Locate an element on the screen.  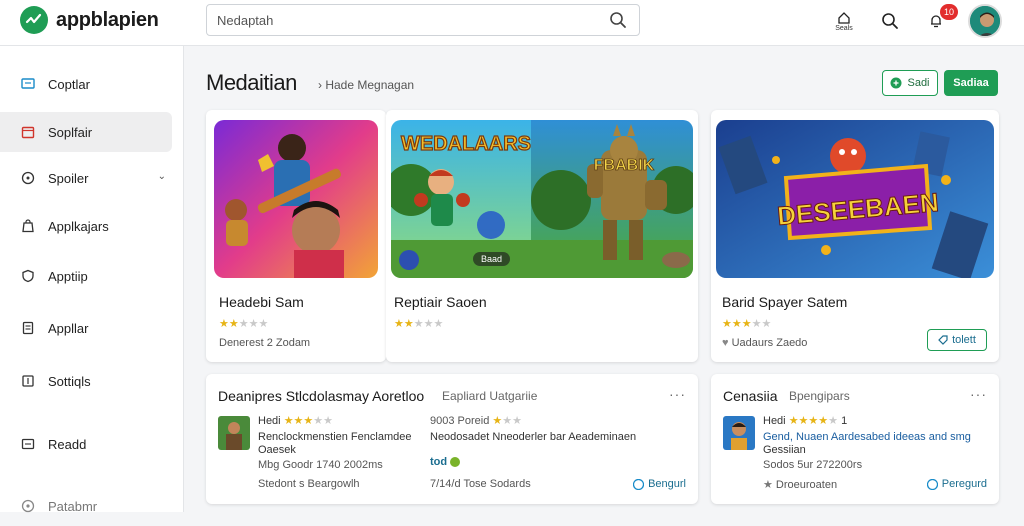
sidebar-item-label: Readd is located at coordinates (67, 444).